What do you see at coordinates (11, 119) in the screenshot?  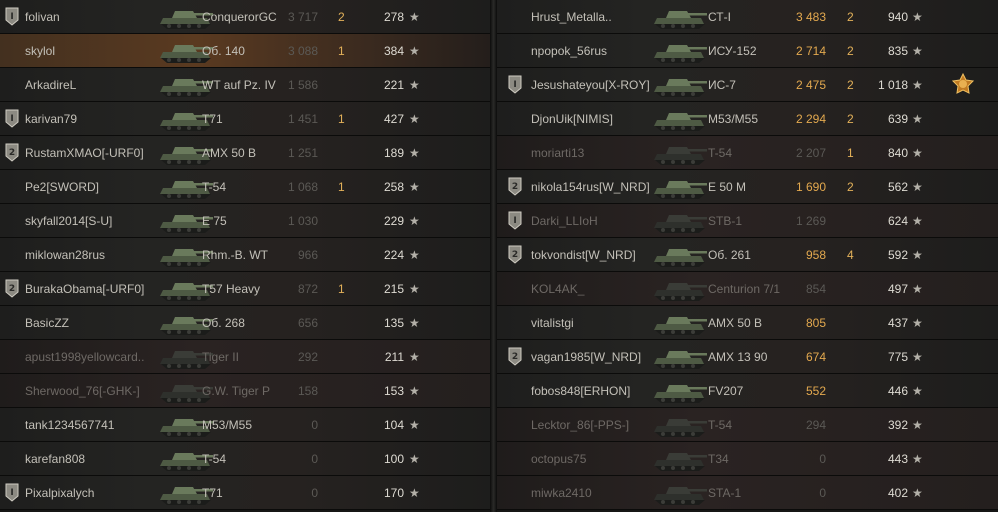 I see `svg-text: I` at bounding box center [11, 119].